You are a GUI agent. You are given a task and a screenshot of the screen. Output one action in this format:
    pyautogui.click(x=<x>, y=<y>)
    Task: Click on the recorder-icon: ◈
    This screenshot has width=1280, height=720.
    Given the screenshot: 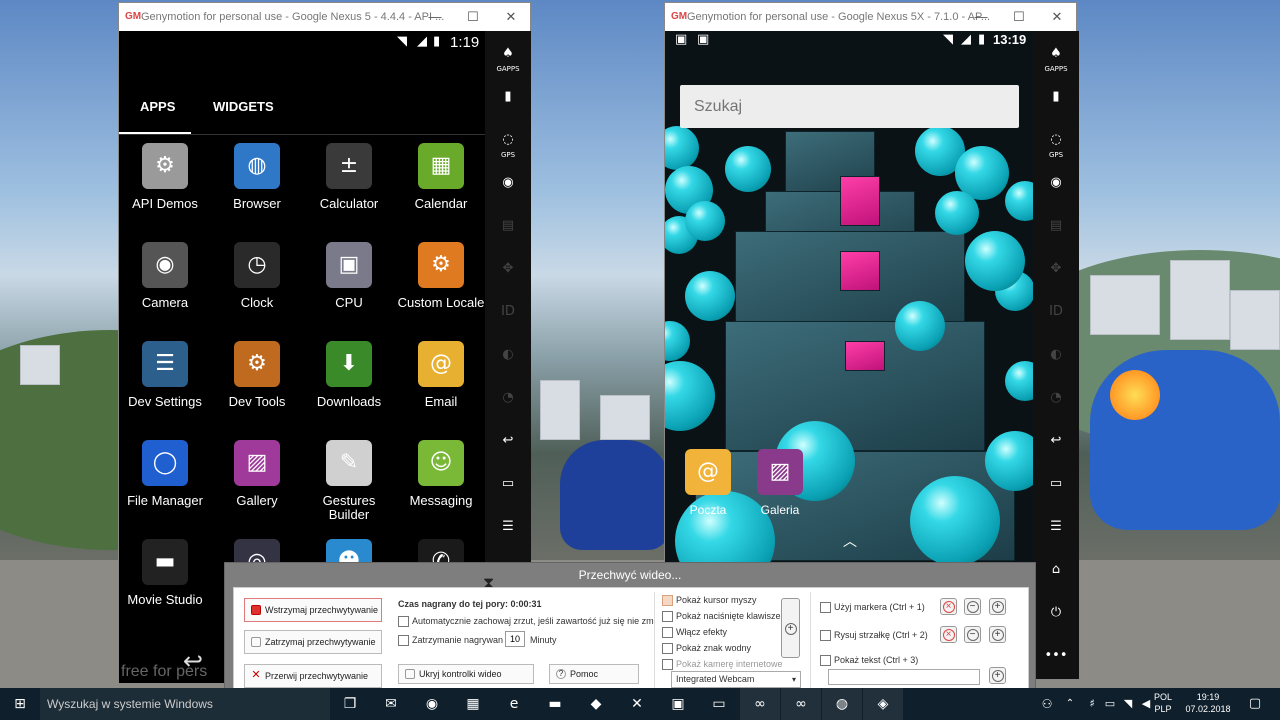 What is the action you would take?
    pyautogui.click(x=883, y=704)
    